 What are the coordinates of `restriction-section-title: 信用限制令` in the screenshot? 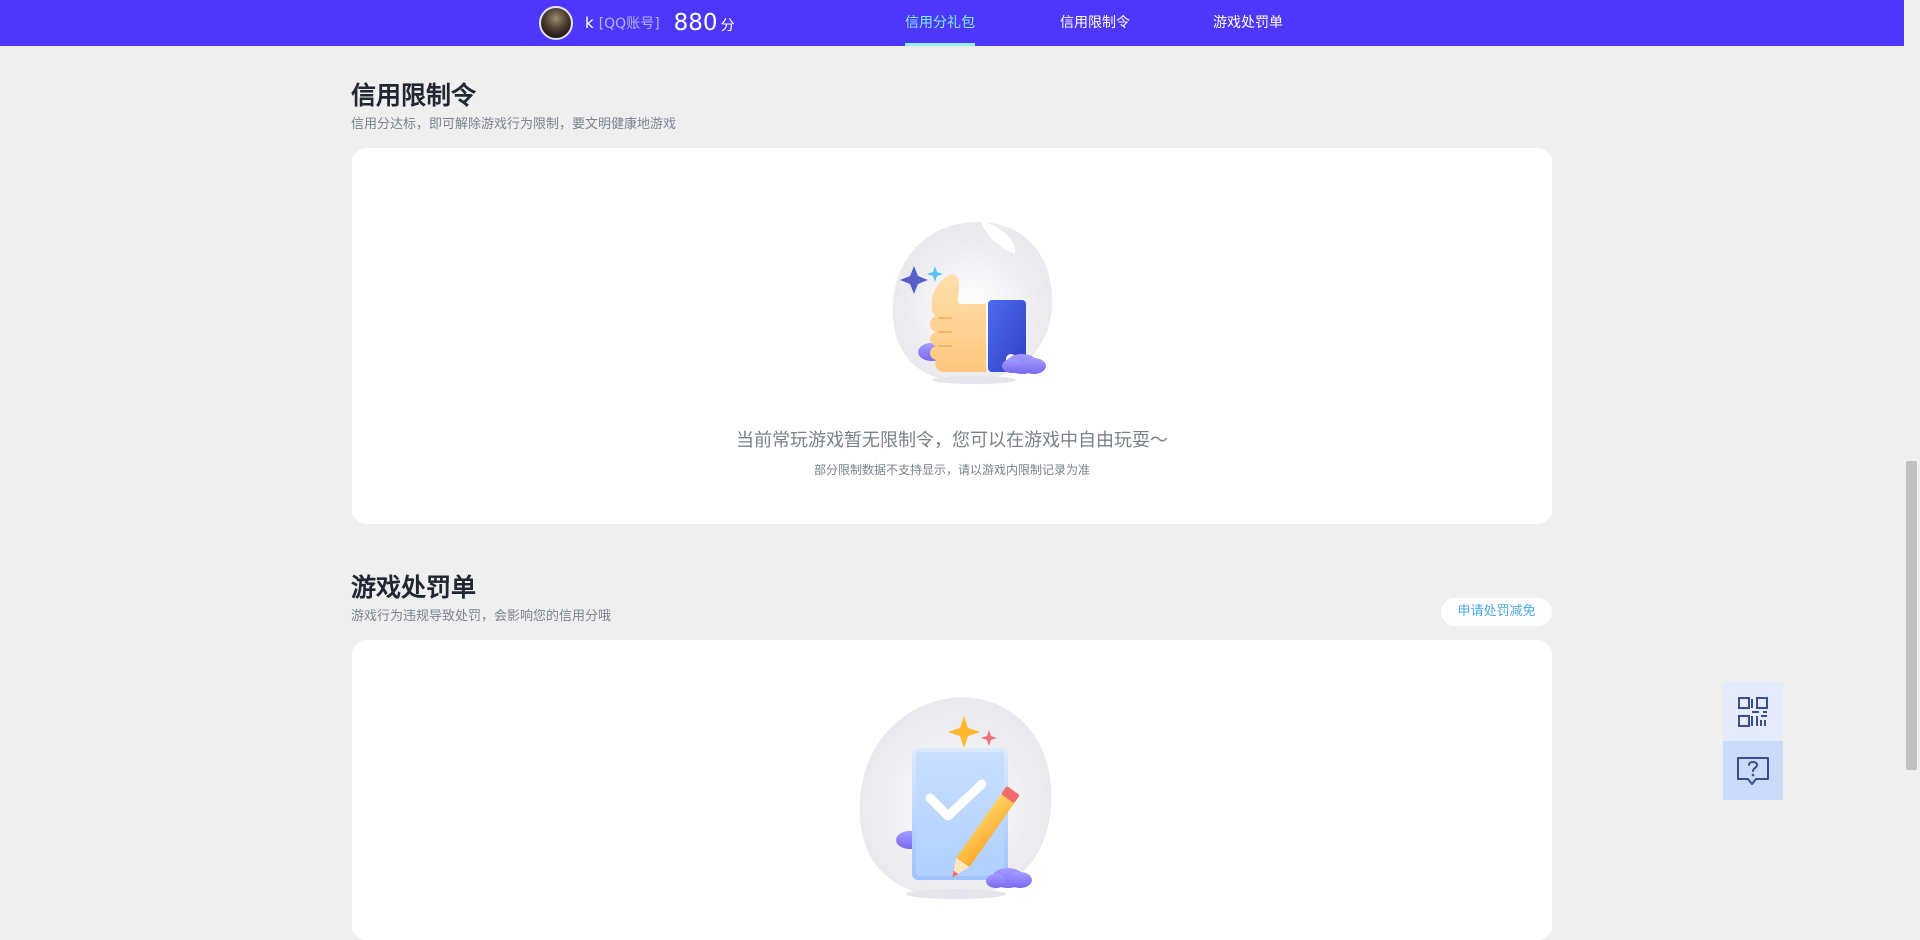 It's located at (414, 95).